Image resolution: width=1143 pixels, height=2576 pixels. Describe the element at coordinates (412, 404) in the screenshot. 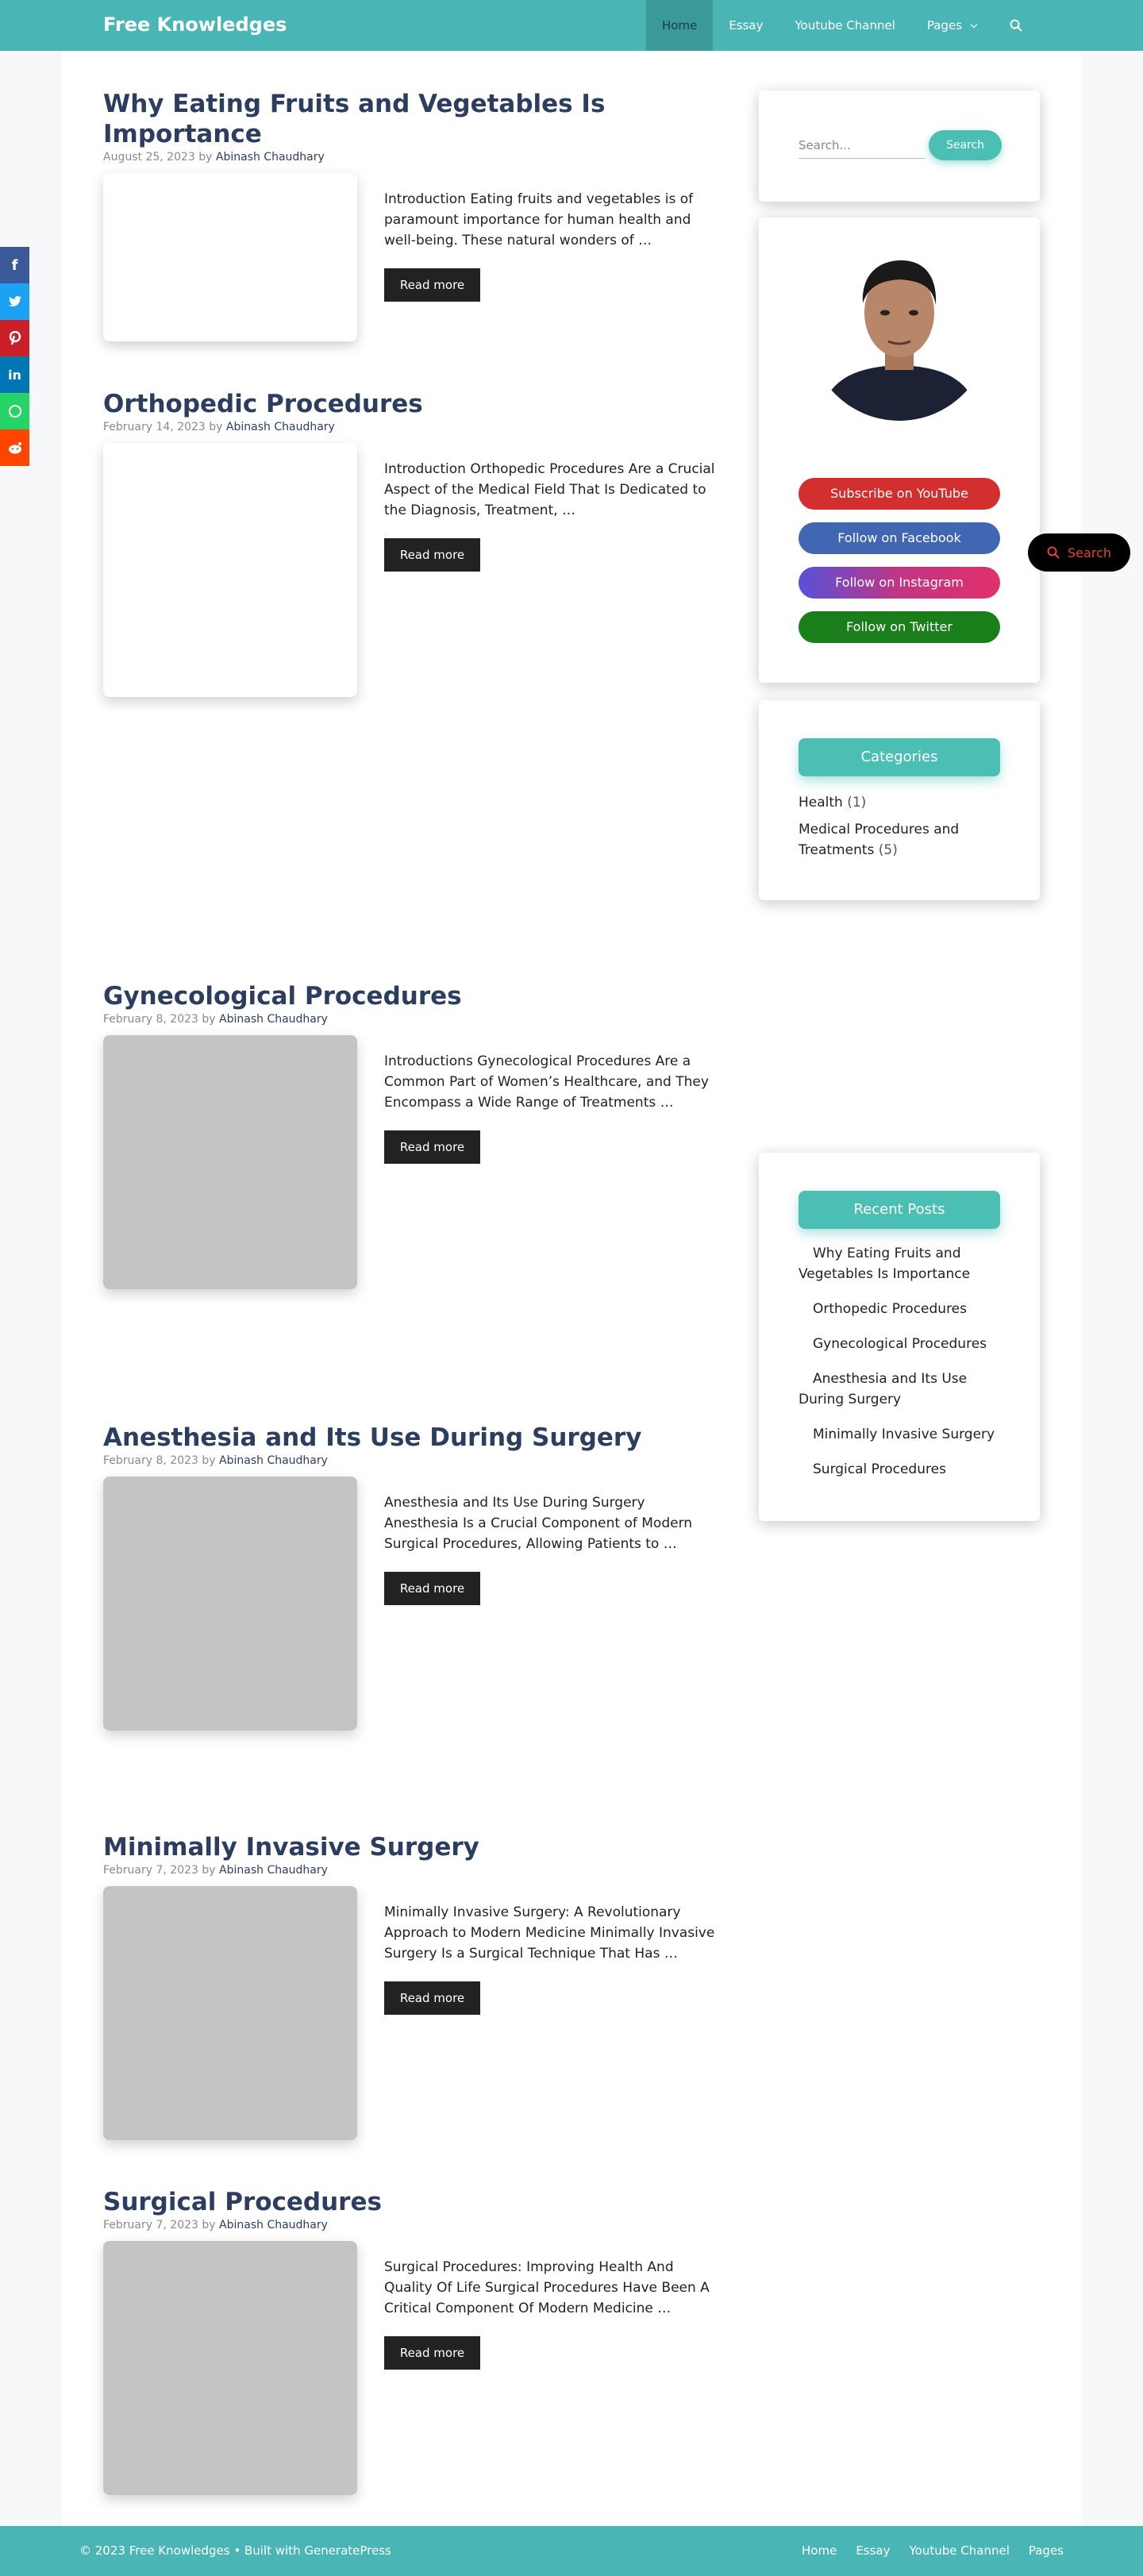

I see `post-title: Orthopedic Procedures` at that location.